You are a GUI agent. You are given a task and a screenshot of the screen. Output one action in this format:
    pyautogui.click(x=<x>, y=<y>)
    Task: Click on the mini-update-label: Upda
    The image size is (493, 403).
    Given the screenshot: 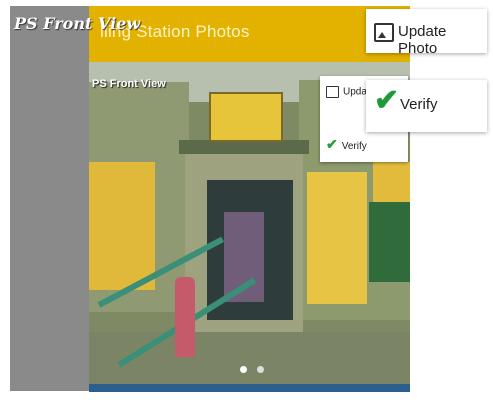 What is the action you would take?
    pyautogui.click(x=355, y=92)
    